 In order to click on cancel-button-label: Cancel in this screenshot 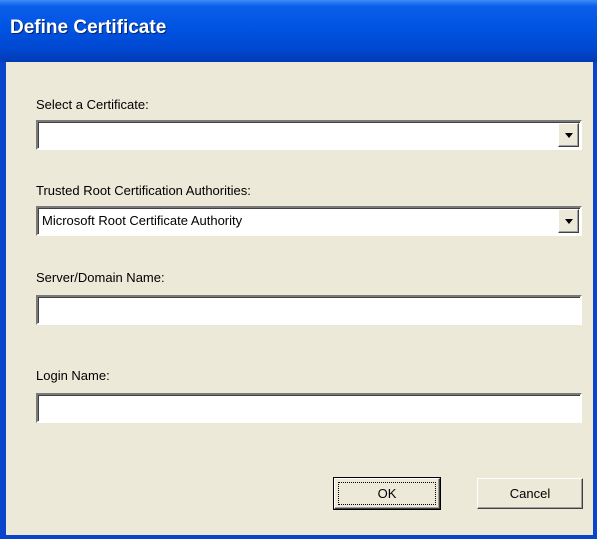, I will do `click(530, 493)`.